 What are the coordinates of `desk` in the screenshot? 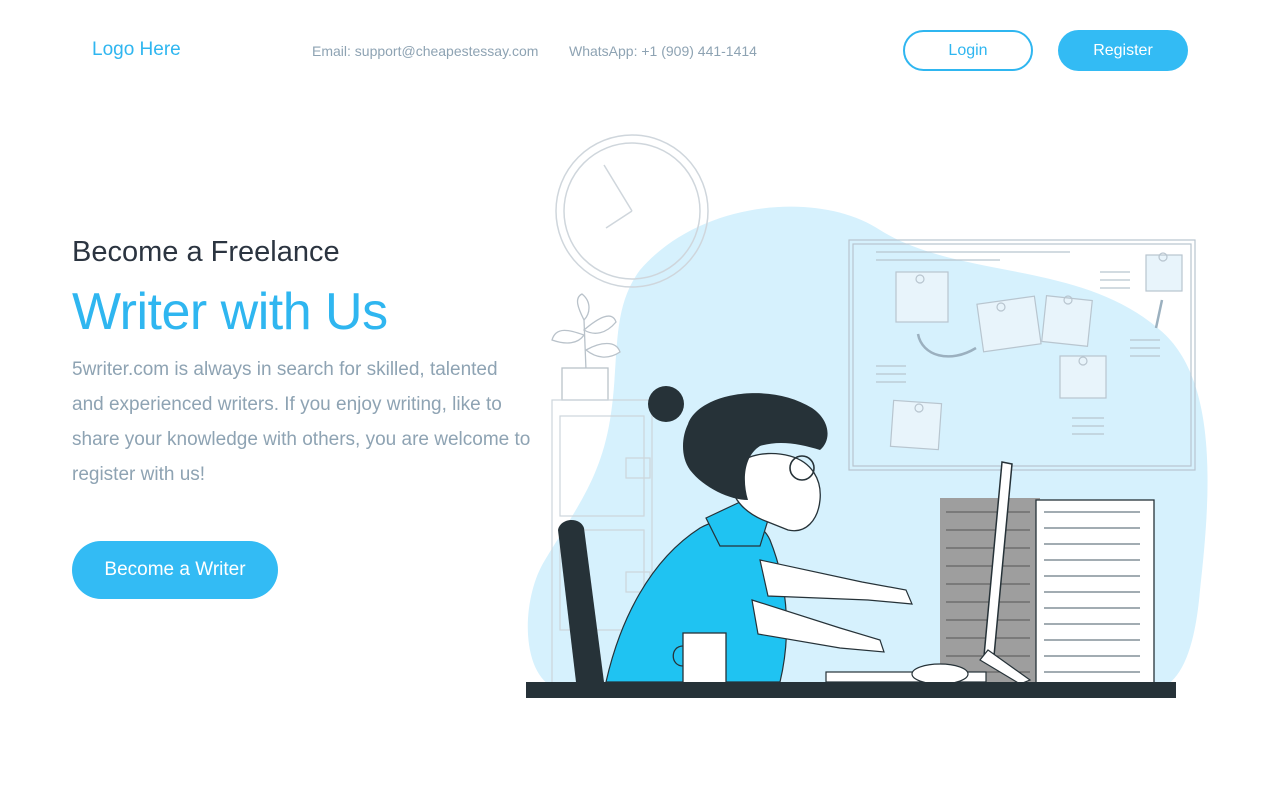 It's located at (851, 690).